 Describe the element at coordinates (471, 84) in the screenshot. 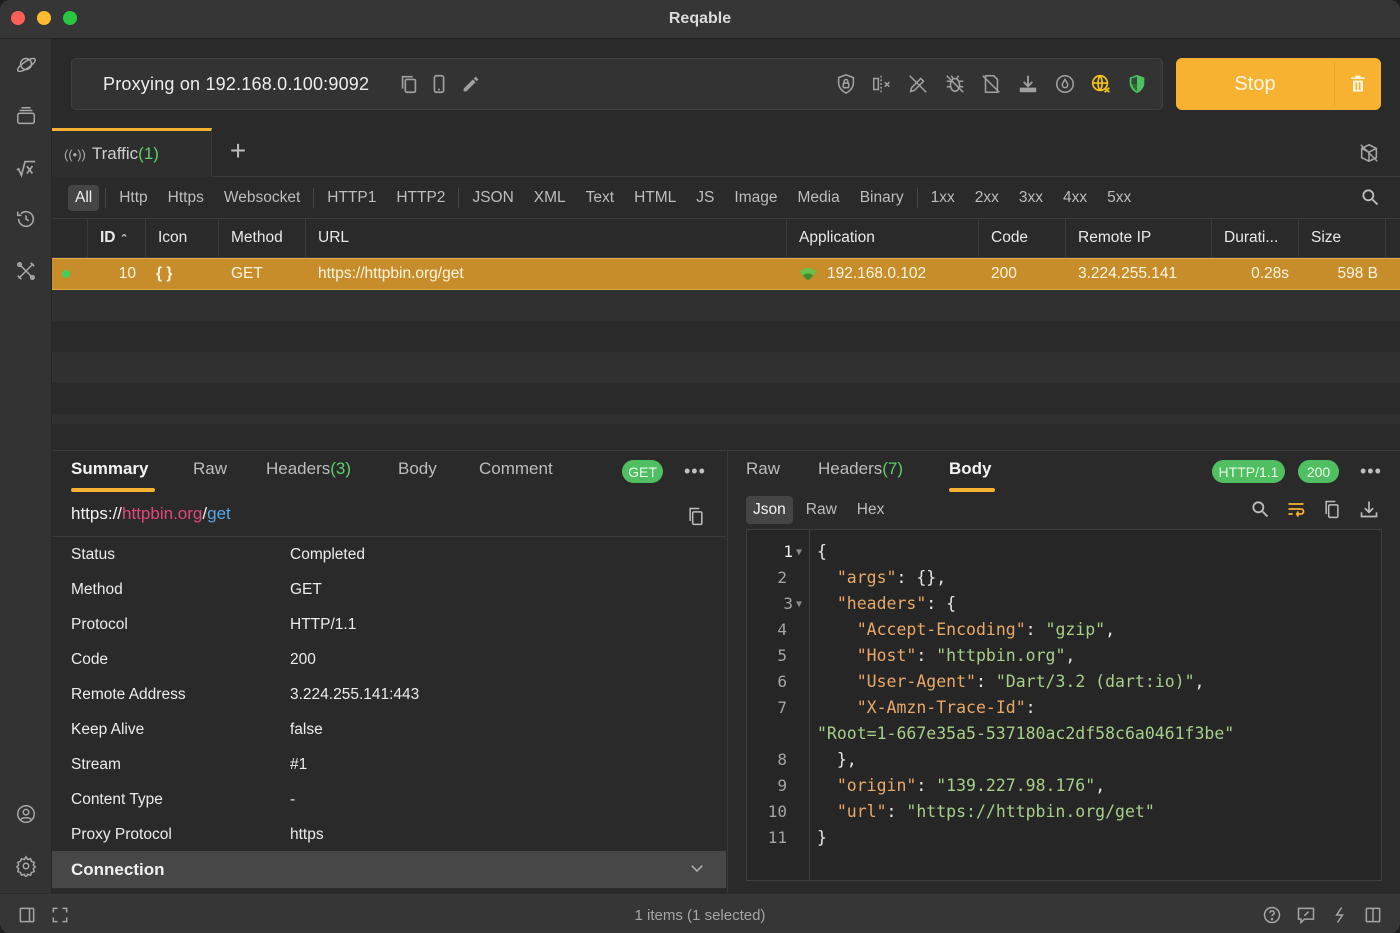

I see `edit-icon` at that location.